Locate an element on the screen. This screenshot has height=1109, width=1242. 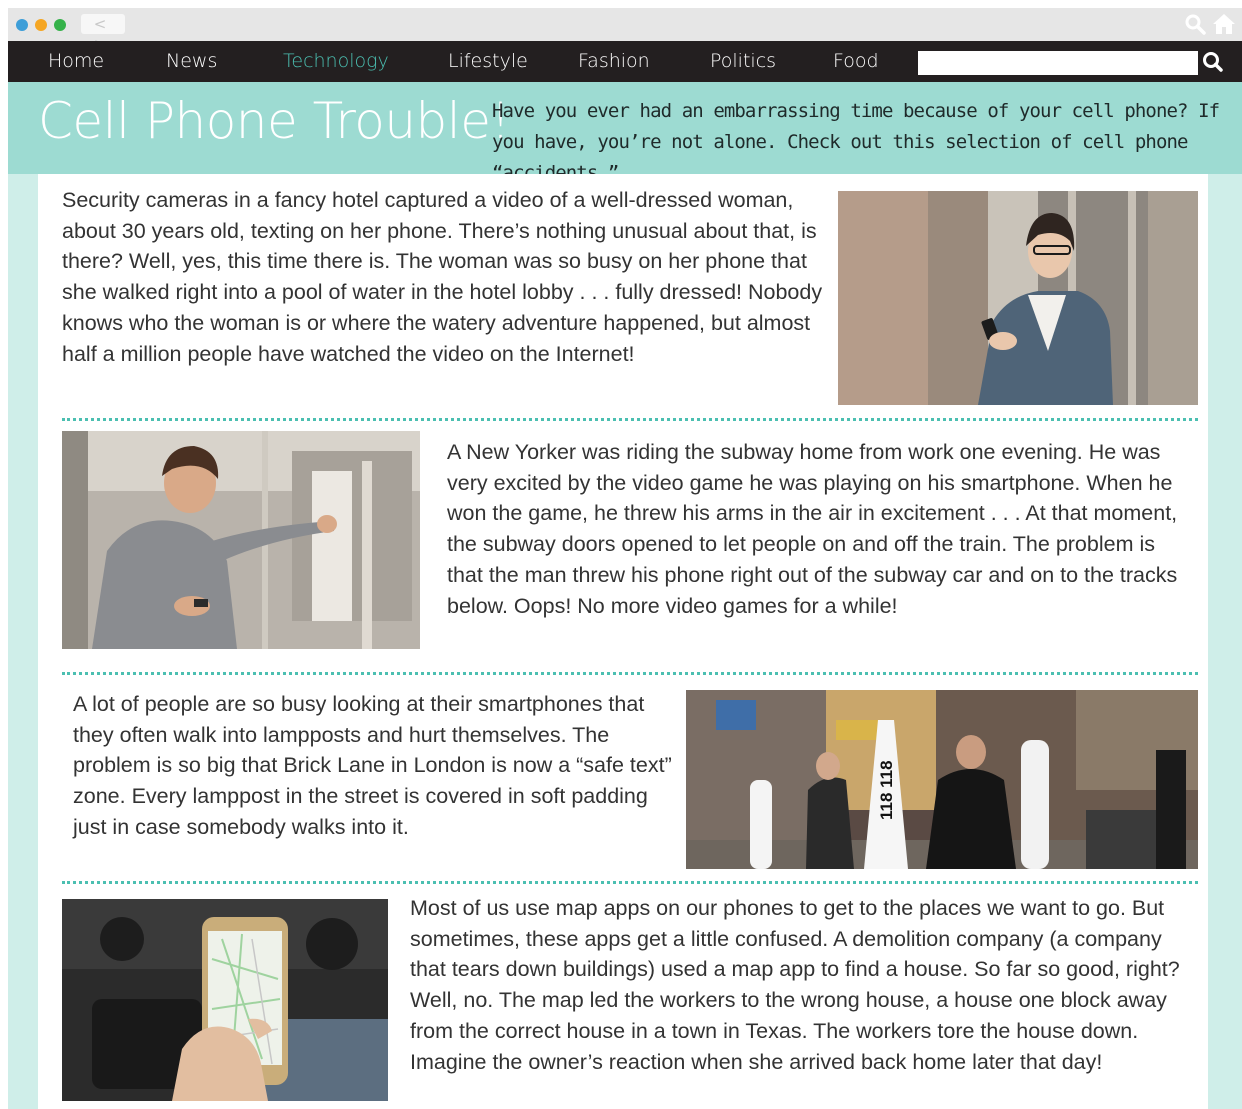
brick-lane-photo: 118 118 is located at coordinates (942, 779).